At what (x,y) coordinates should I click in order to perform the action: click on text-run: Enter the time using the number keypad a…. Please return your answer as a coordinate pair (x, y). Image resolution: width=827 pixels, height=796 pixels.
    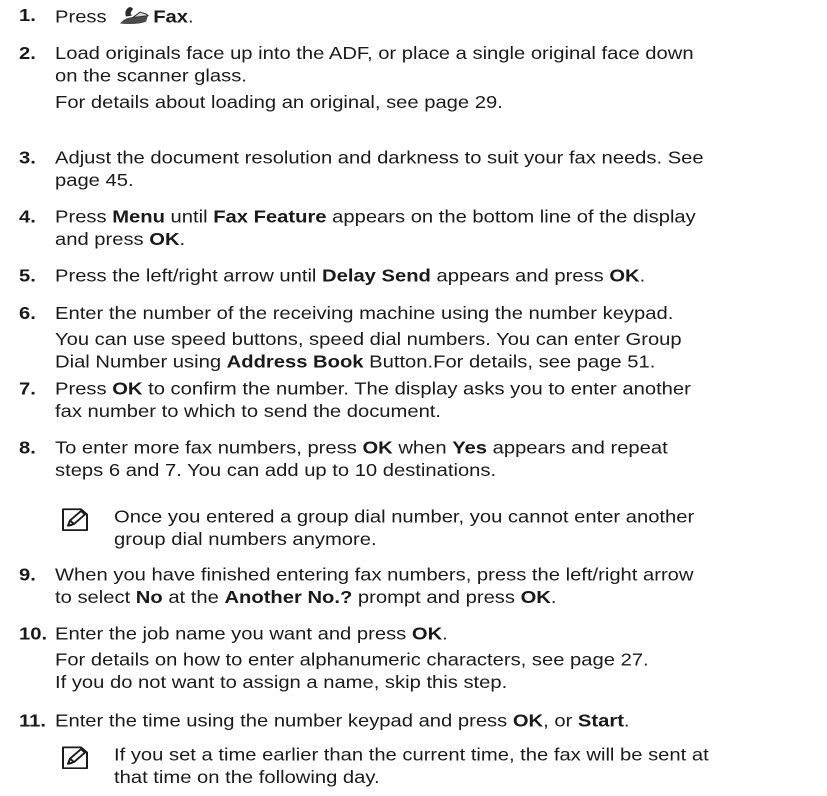
    Looking at the image, I should click on (284, 721).